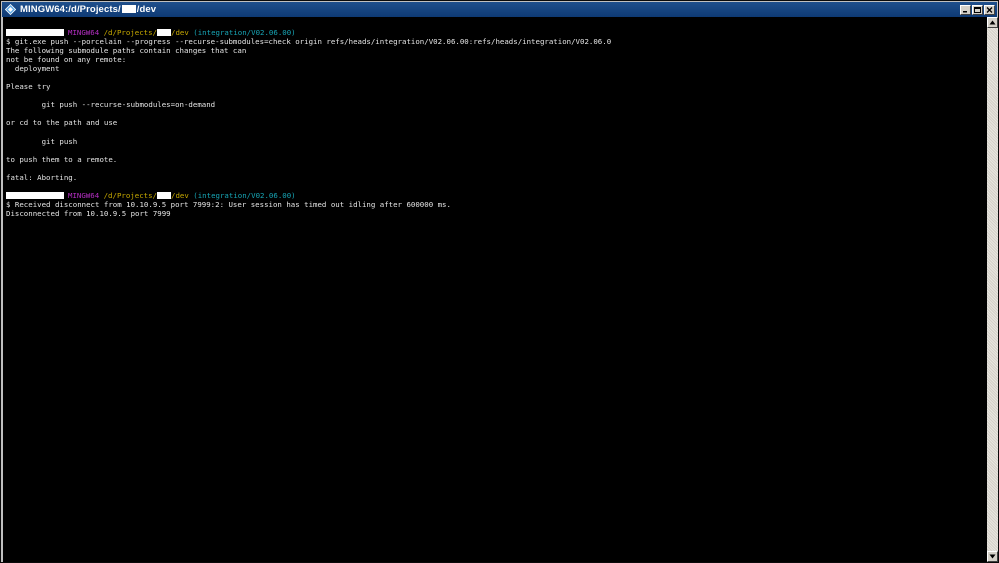 The width and height of the screenshot is (999, 563). What do you see at coordinates (62, 159) in the screenshot?
I see `output-line: to push them to a remote.` at bounding box center [62, 159].